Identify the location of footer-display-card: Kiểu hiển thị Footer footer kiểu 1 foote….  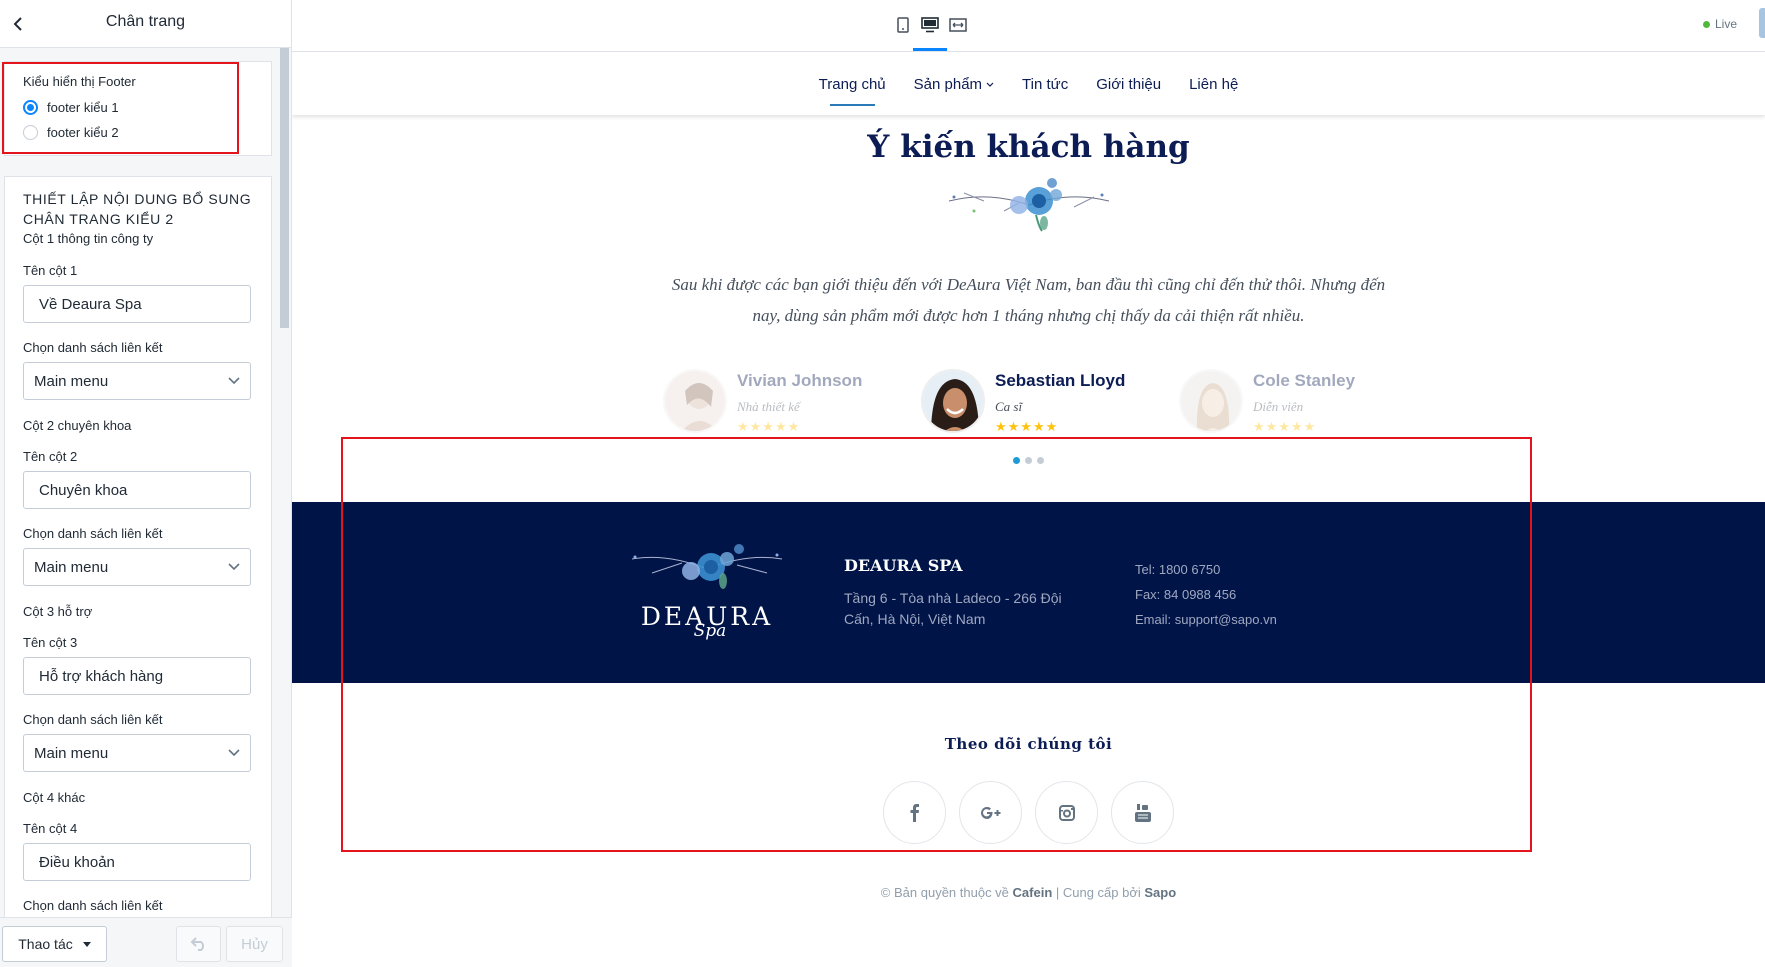
(138, 108).